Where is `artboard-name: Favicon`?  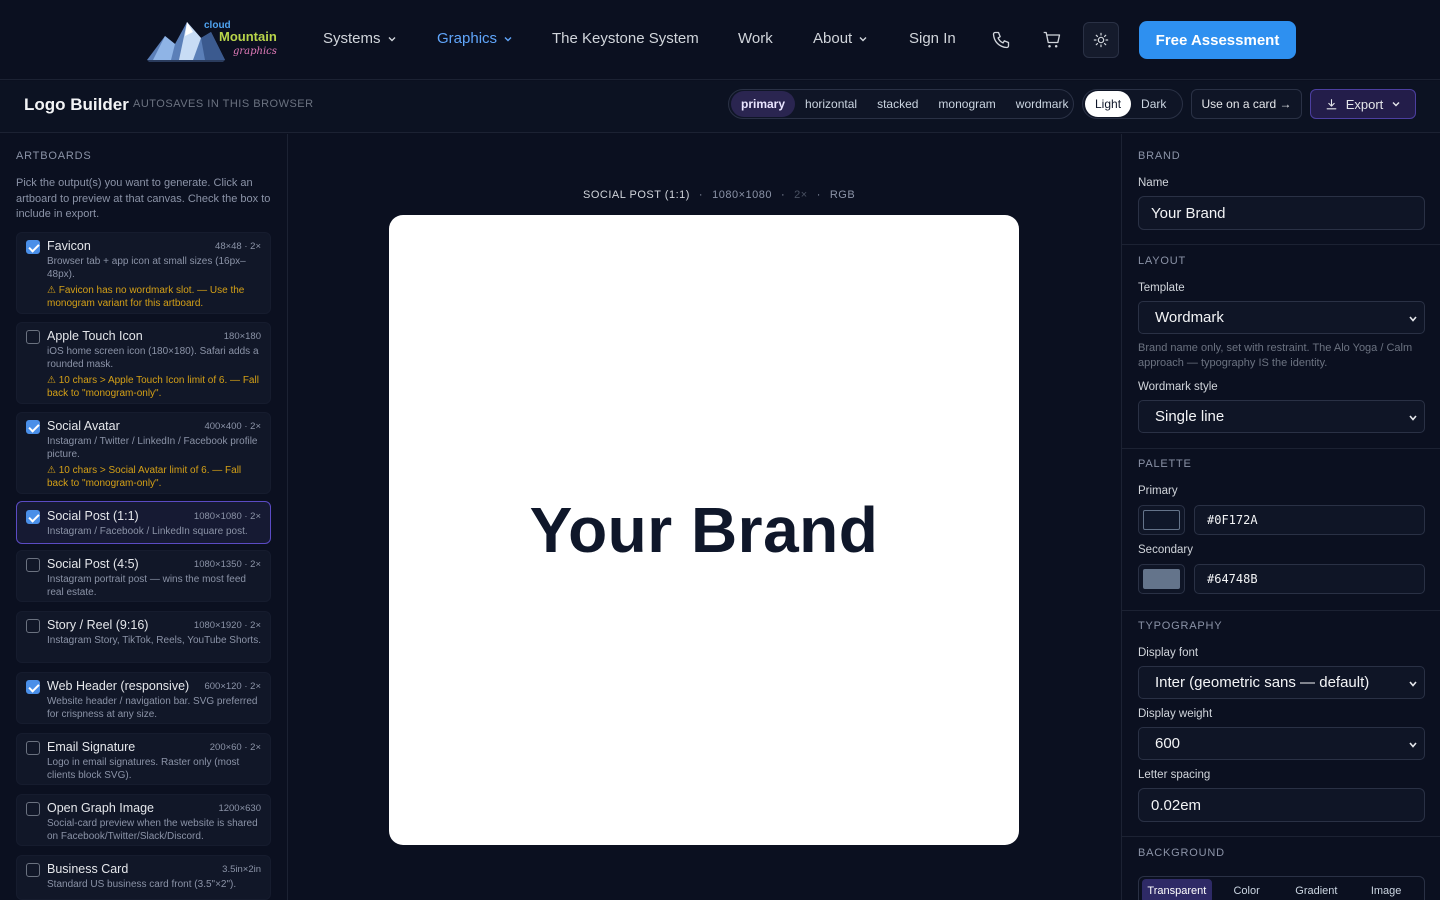 artboard-name: Favicon is located at coordinates (69, 246).